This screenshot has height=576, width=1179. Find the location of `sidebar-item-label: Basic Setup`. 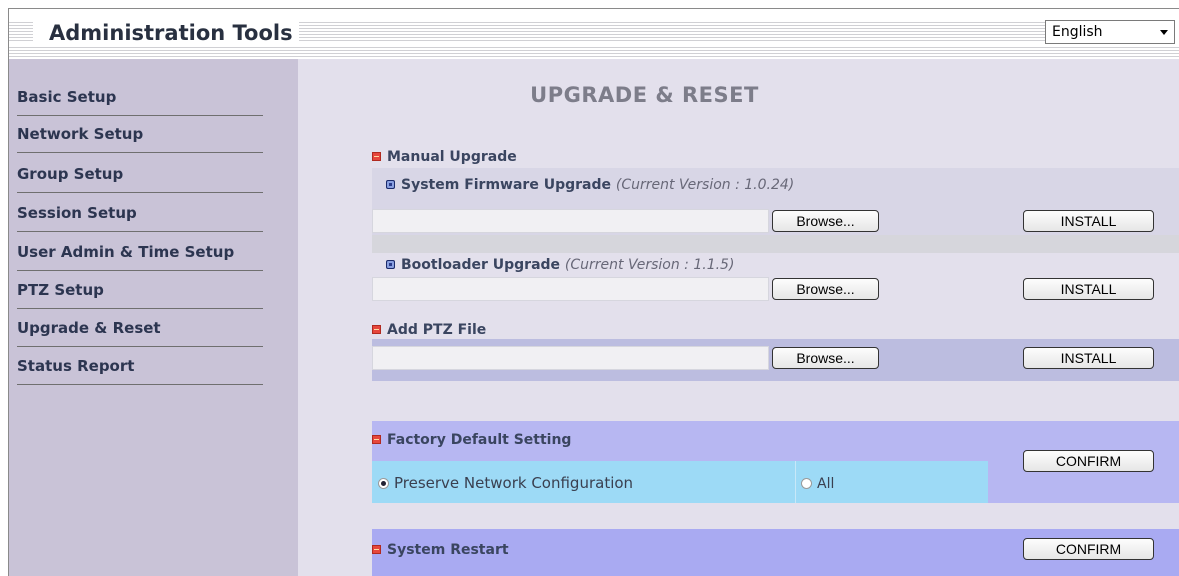

sidebar-item-label: Basic Setup is located at coordinates (67, 97).